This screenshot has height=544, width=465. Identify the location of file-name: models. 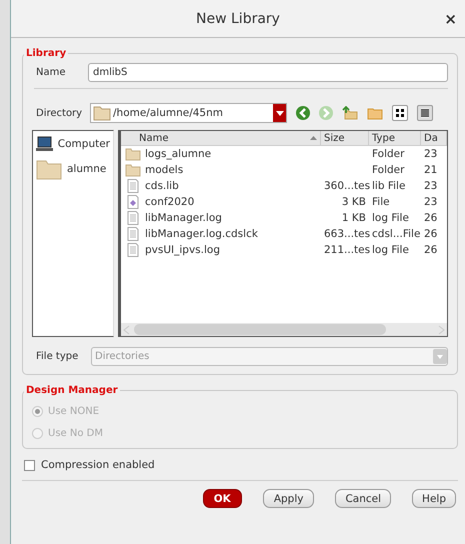
(164, 170).